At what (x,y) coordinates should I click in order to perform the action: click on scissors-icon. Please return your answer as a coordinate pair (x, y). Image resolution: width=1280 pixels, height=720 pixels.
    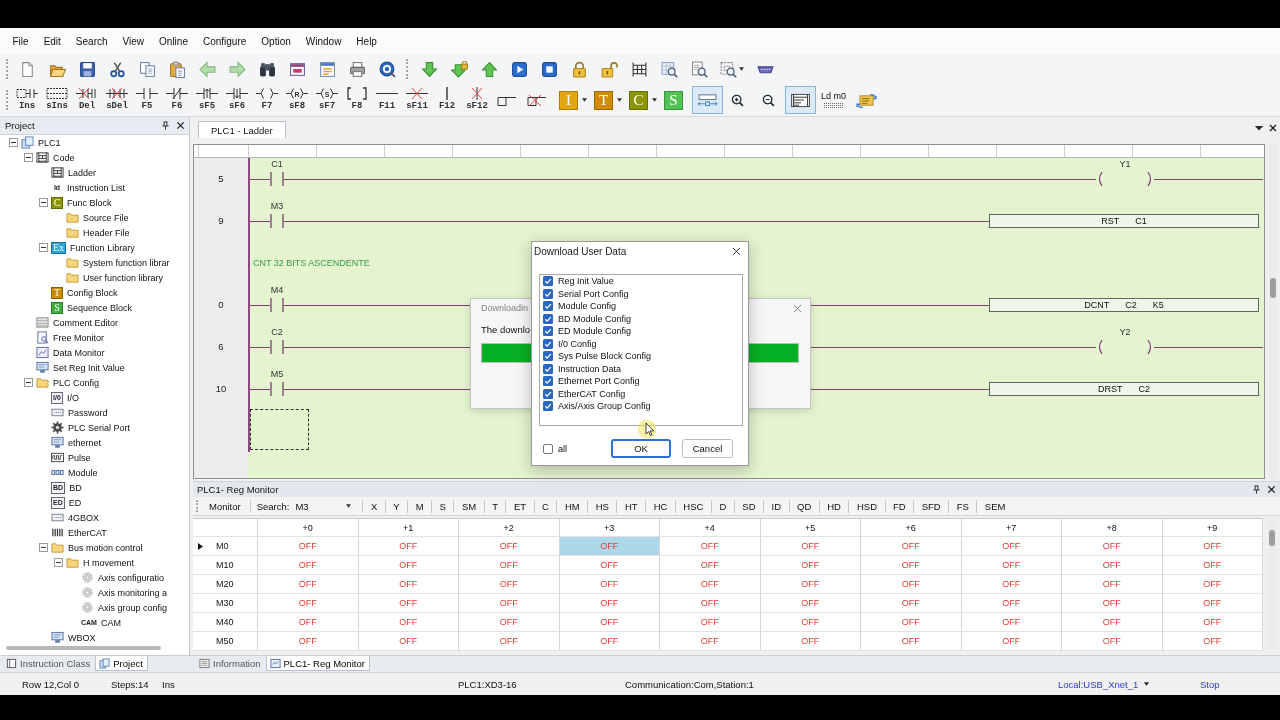
    Looking at the image, I should click on (117, 69).